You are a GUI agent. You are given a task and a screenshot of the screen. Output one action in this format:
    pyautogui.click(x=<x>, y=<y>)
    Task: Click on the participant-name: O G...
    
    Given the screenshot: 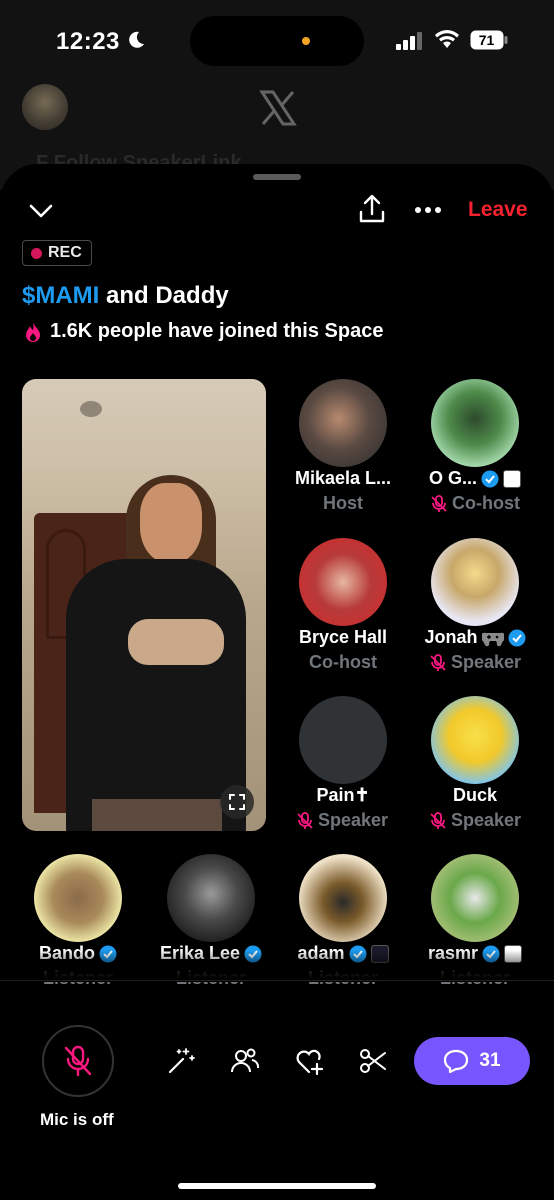 What is the action you would take?
    pyautogui.click(x=475, y=478)
    